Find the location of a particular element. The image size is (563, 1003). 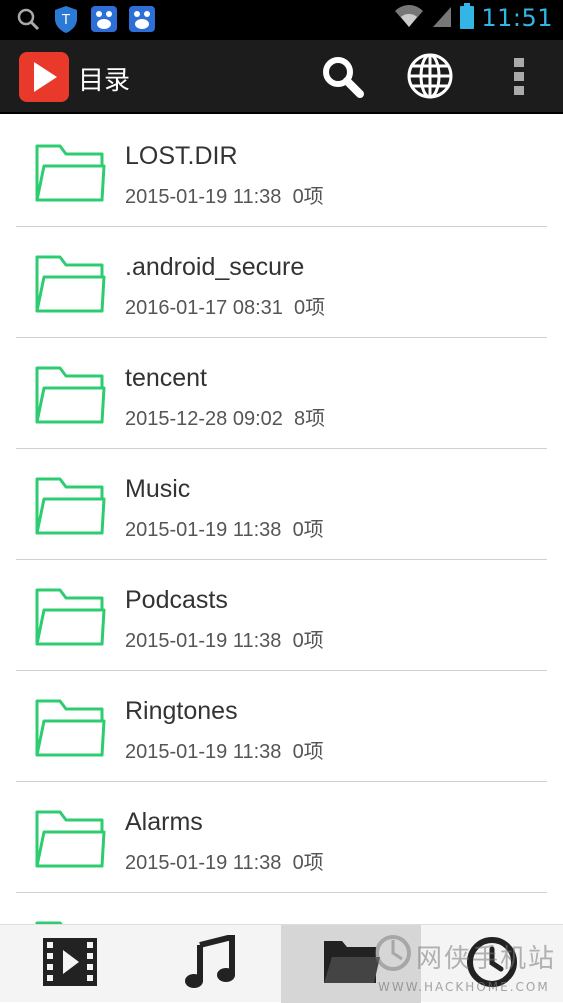

list-item-partial is located at coordinates (281, 908).